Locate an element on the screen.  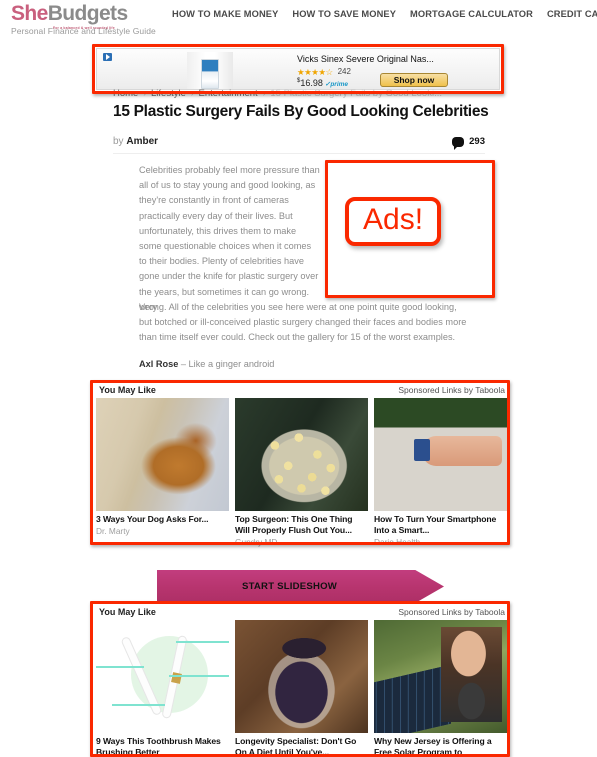
nav-item-how-to-make-money: HOW TO MAKE MONEY is located at coordinates (225, 14).